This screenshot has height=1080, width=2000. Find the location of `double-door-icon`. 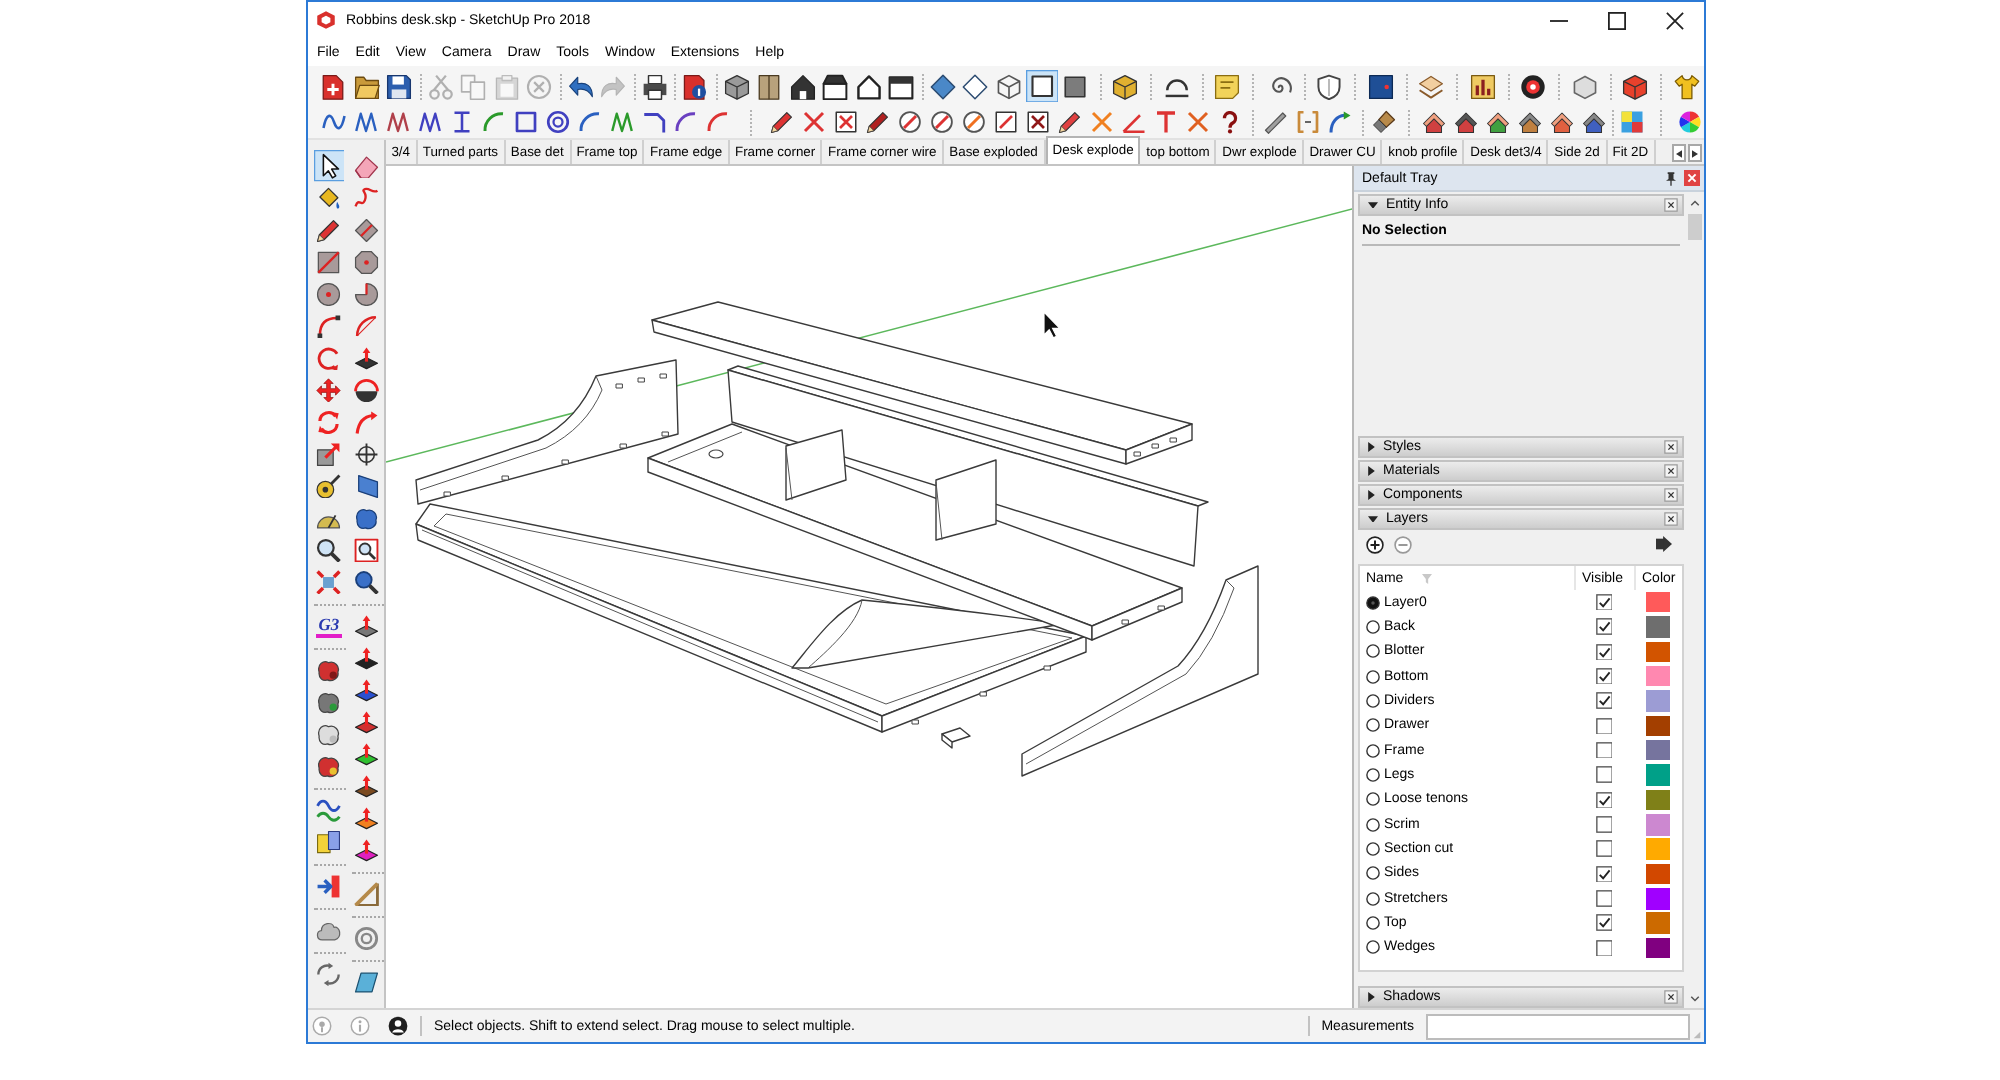

double-door-icon is located at coordinates (769, 86).